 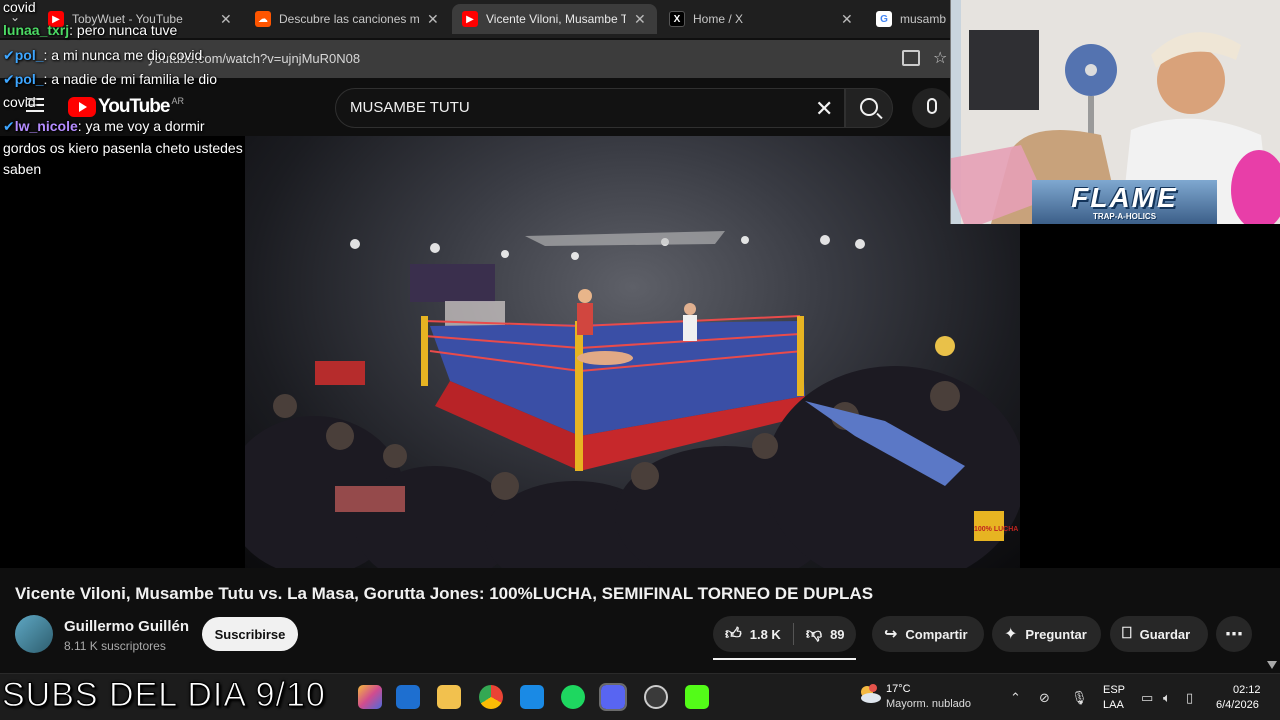 What do you see at coordinates (250, 634) in the screenshot?
I see `subscribe-button: Suscribirse` at bounding box center [250, 634].